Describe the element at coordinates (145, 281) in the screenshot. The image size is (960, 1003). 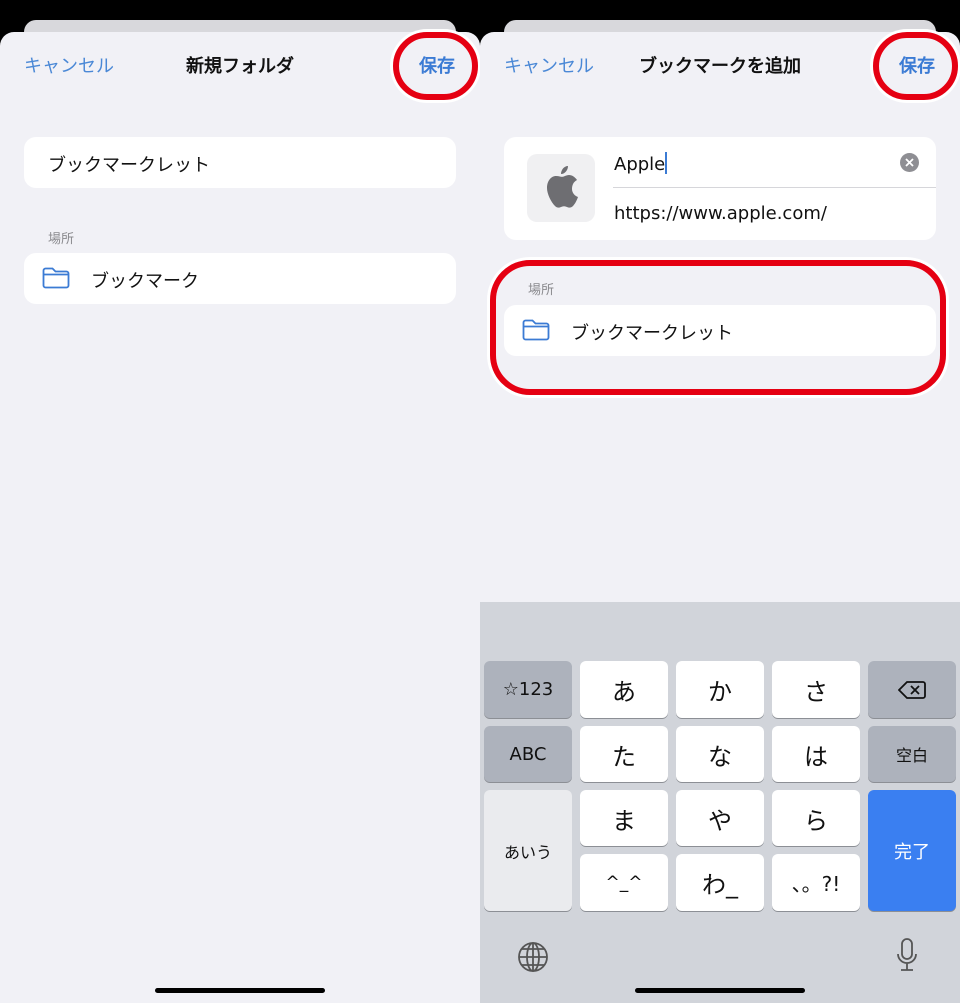
I see `location-value: ブックマーク` at that location.